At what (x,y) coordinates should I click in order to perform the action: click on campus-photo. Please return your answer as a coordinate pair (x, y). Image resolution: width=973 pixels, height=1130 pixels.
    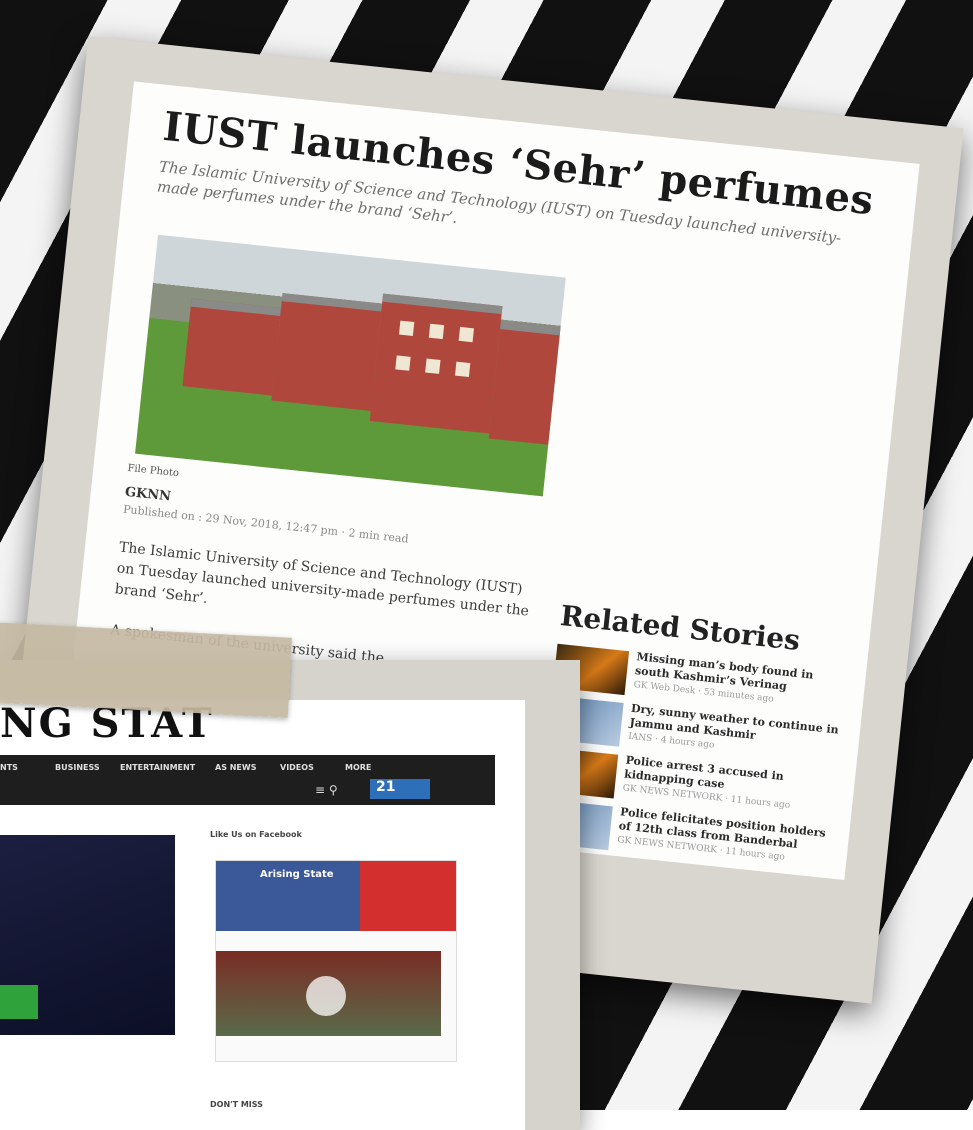
    Looking at the image, I should click on (350, 365).